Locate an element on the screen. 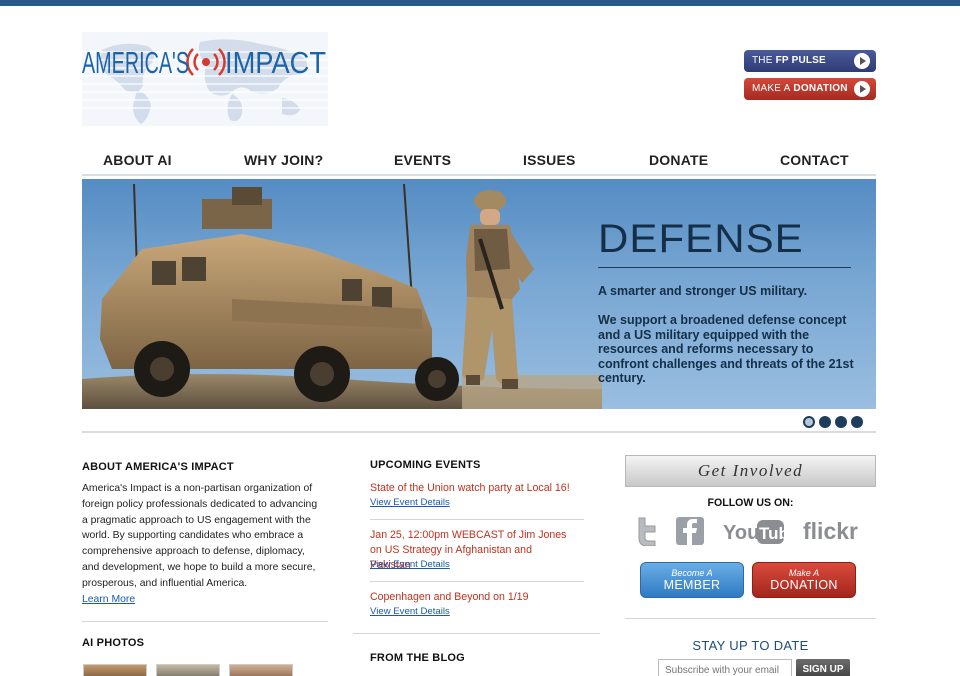  make-donation-button: Make A DONATION is located at coordinates (804, 580).